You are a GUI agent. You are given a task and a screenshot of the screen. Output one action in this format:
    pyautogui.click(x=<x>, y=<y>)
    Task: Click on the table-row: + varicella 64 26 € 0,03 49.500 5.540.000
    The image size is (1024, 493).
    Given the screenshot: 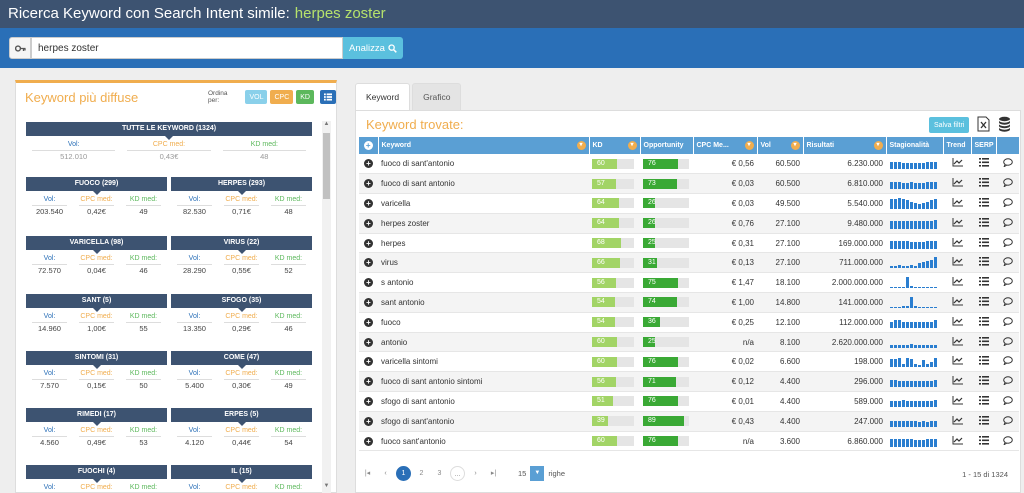 What is the action you would take?
    pyautogui.click(x=689, y=203)
    